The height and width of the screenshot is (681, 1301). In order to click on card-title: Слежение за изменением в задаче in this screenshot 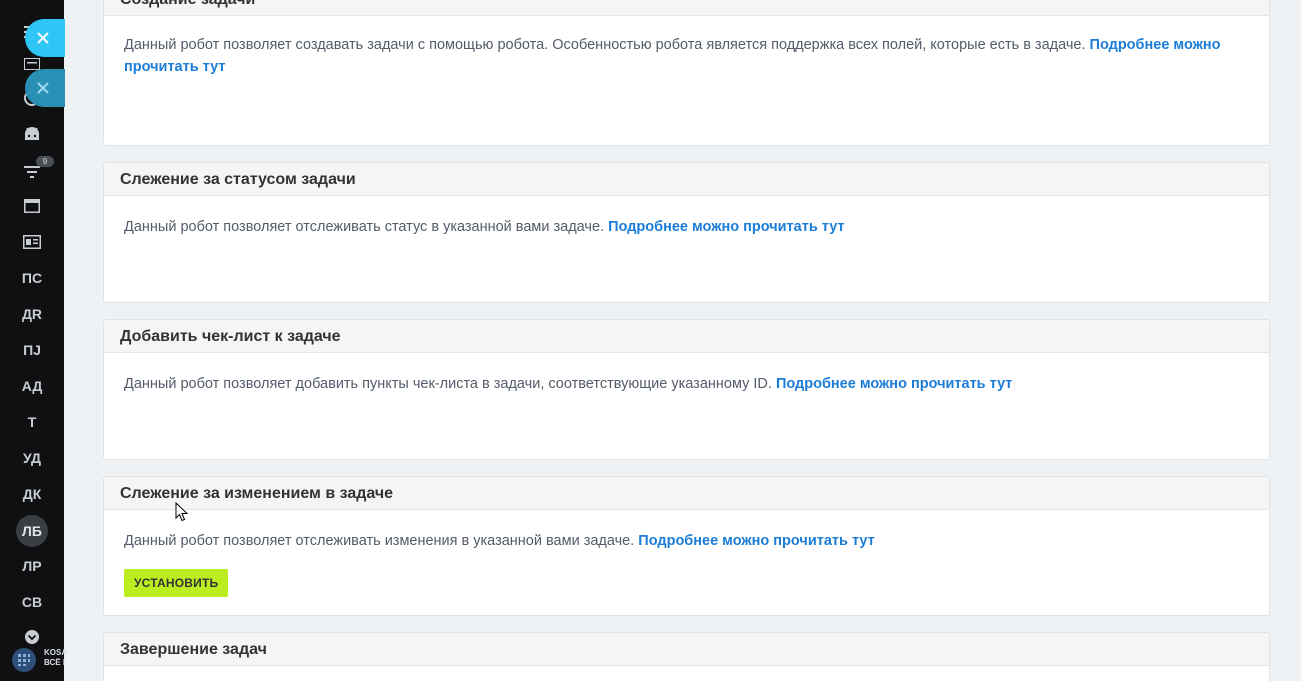, I will do `click(686, 493)`.